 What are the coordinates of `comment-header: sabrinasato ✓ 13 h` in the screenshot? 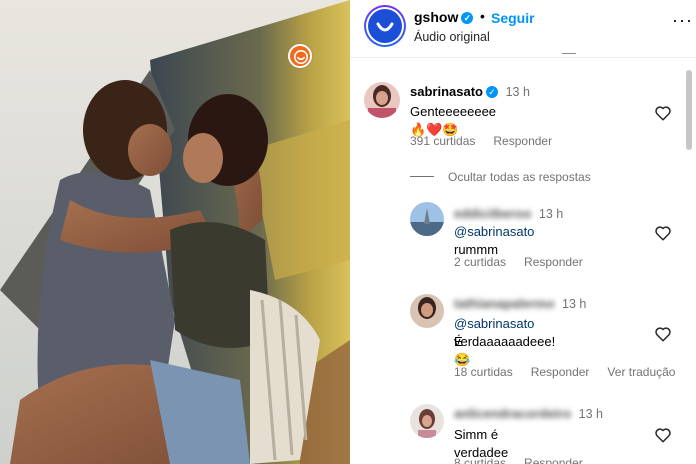 It's located at (470, 91).